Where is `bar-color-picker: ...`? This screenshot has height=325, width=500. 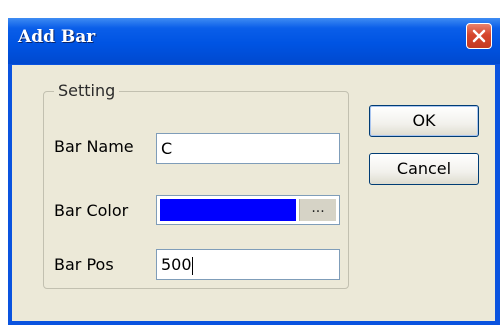
bar-color-picker: ... is located at coordinates (248, 210).